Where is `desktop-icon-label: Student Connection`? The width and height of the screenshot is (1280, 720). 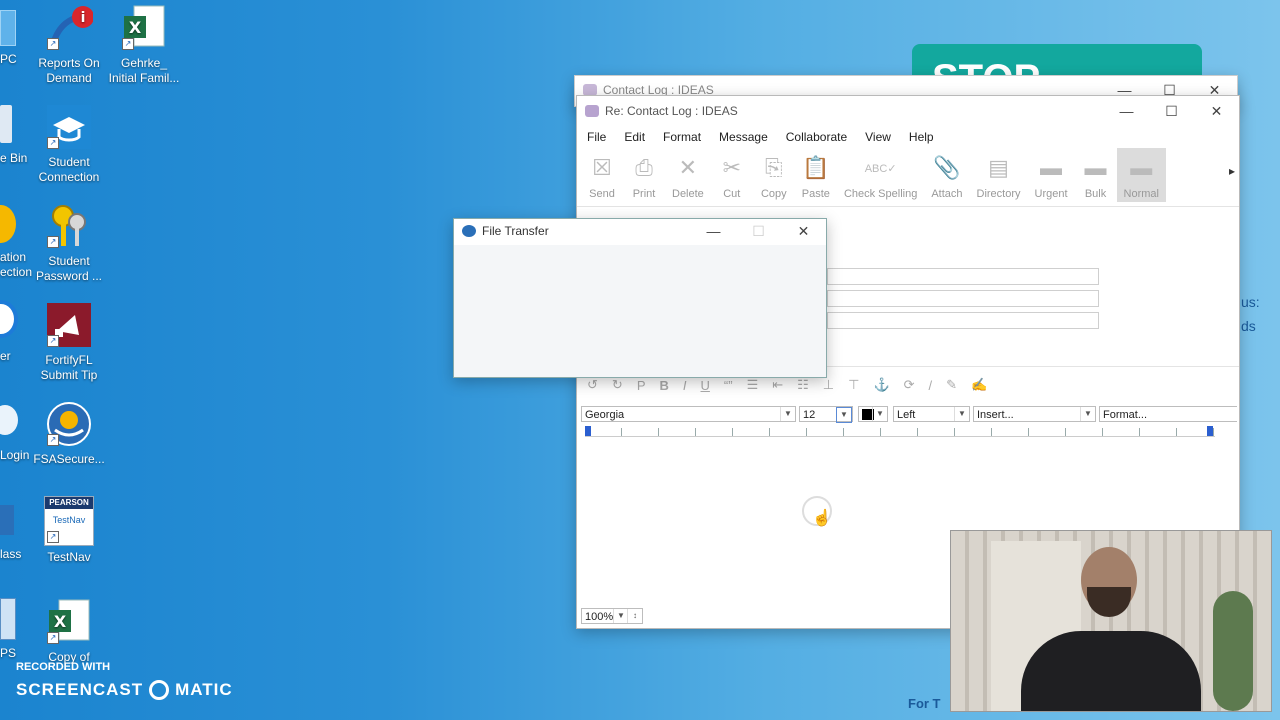
desktop-icon-label: Student Connection is located at coordinates (69, 169).